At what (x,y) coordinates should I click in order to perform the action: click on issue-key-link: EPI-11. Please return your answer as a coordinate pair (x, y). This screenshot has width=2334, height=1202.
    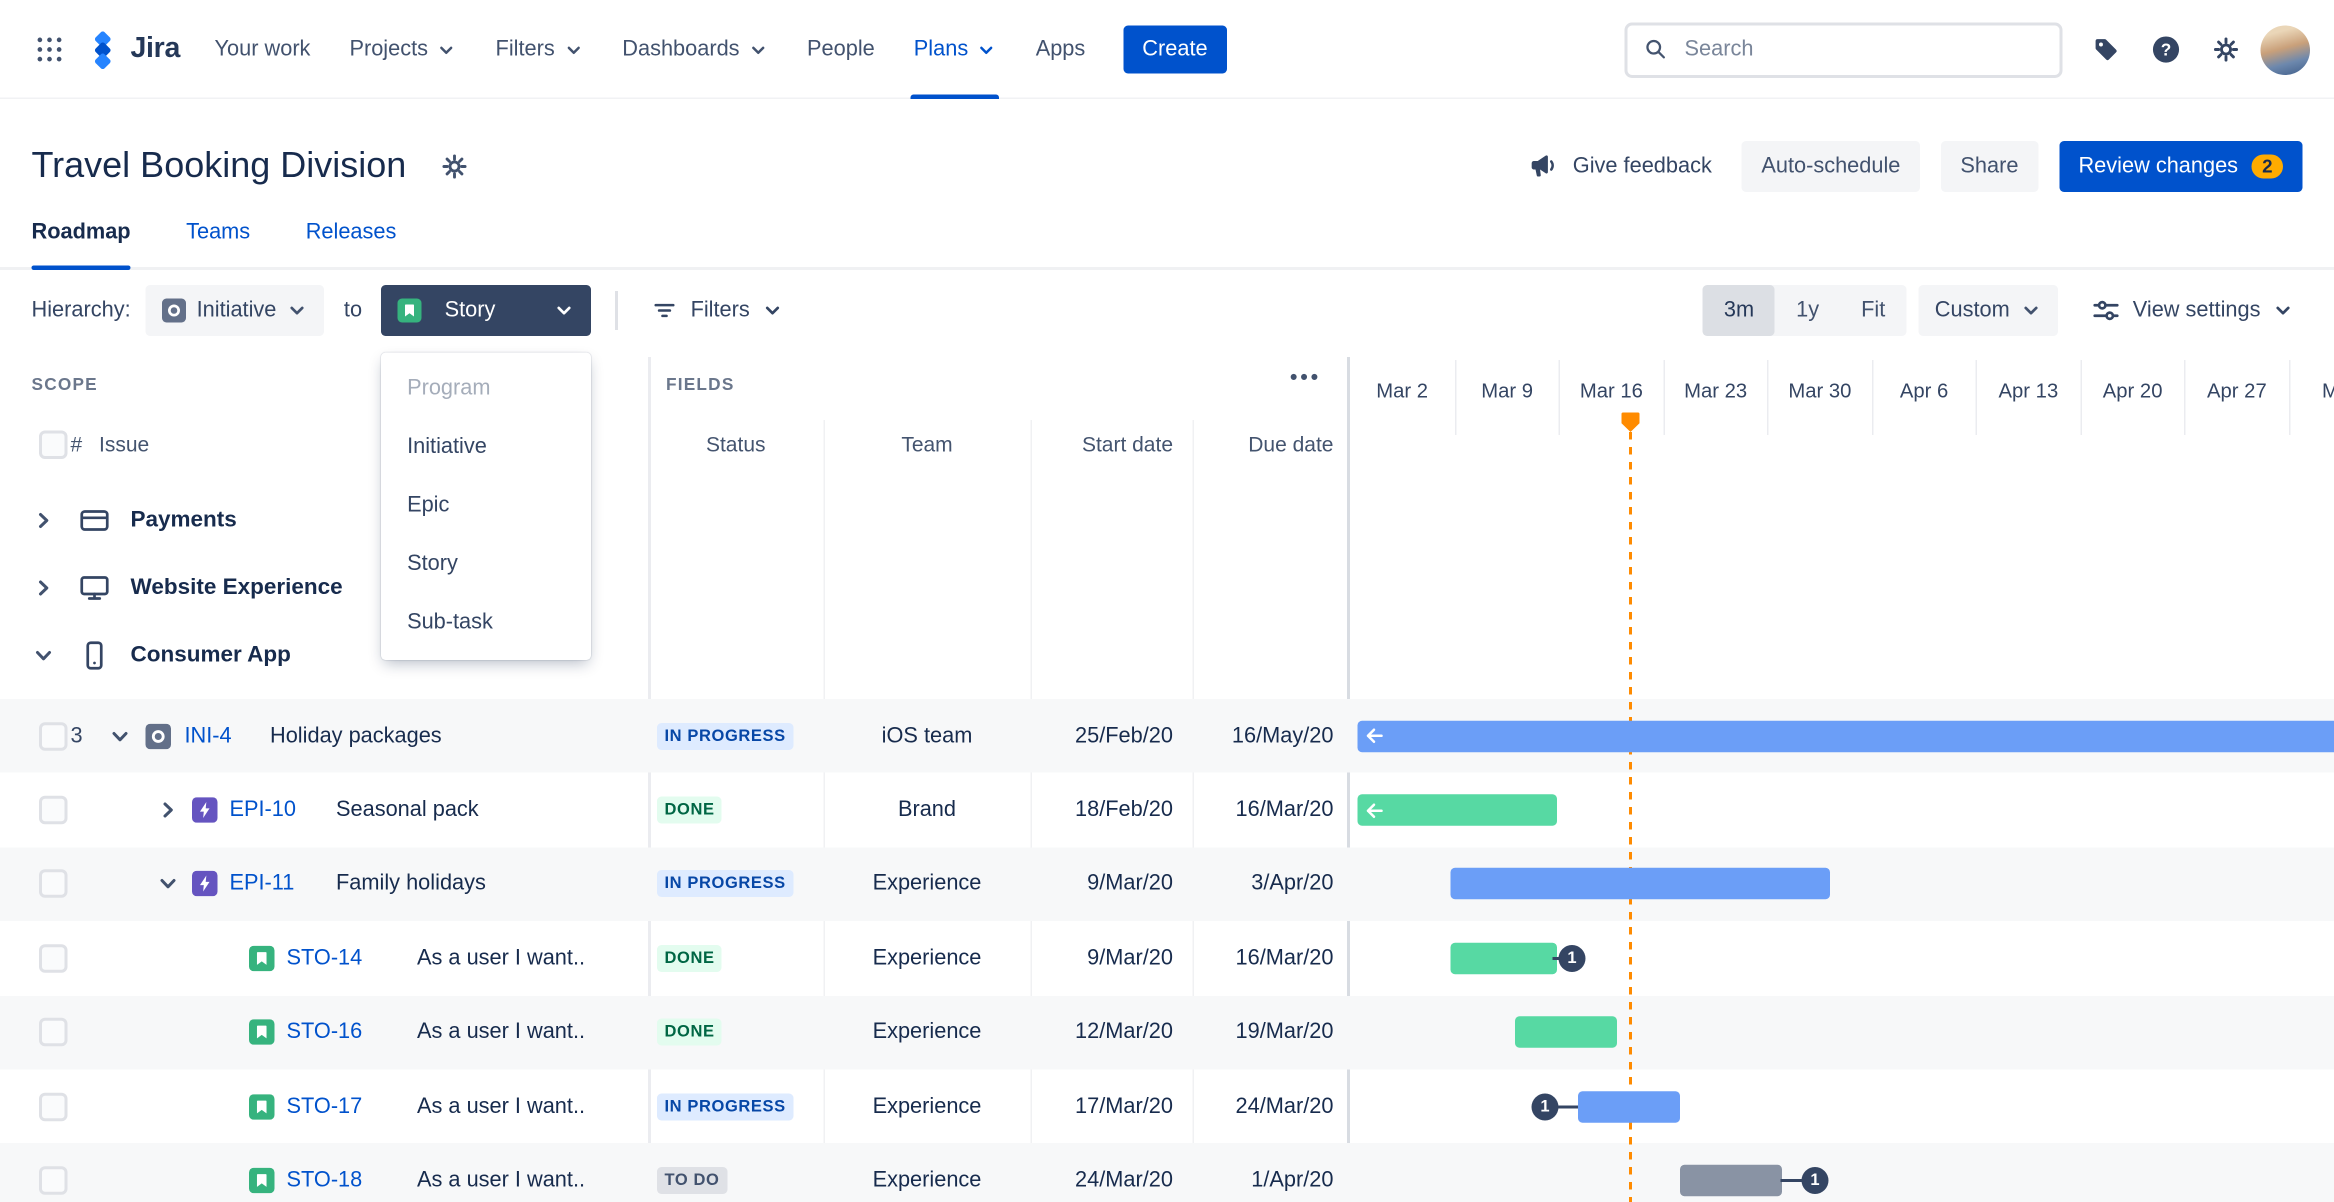
    Looking at the image, I should click on (262, 884).